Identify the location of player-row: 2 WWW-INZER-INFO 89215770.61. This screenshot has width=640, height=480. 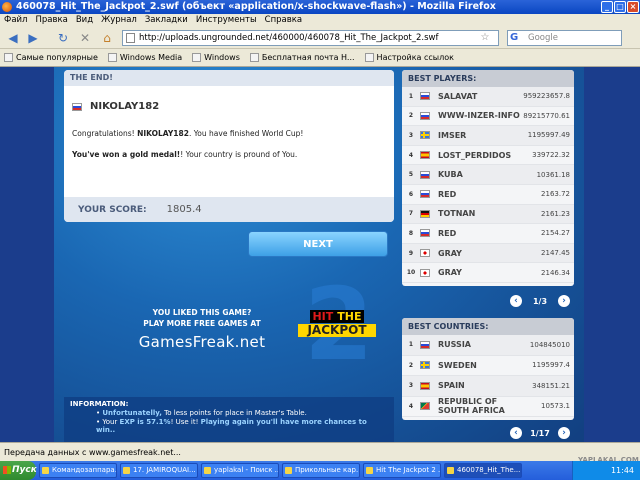
(488, 117).